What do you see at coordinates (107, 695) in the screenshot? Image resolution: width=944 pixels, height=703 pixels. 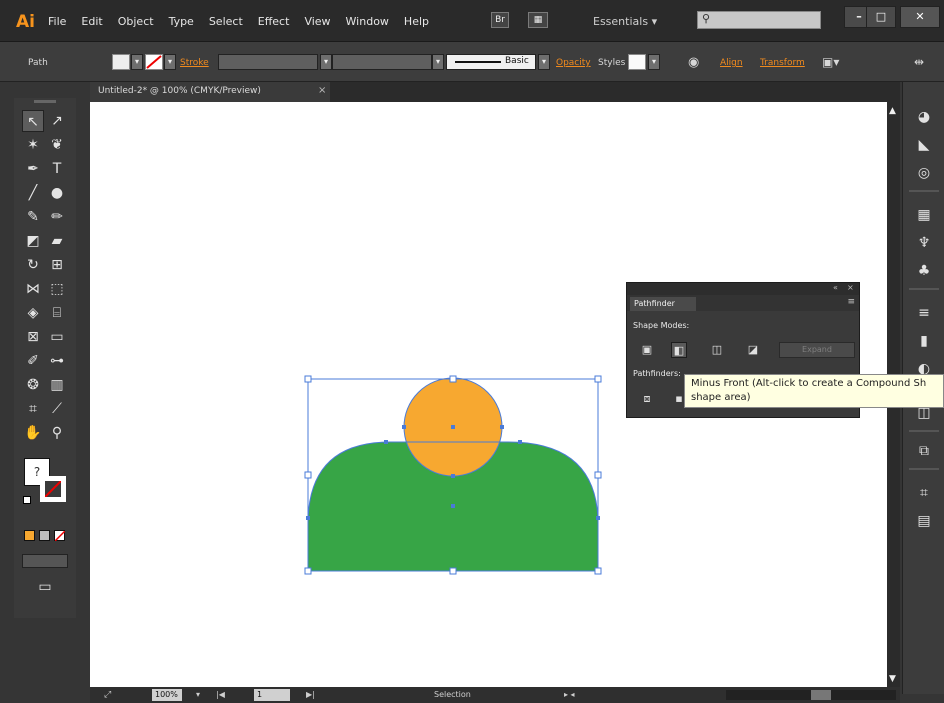 I see `nav-icon: ⤢` at bounding box center [107, 695].